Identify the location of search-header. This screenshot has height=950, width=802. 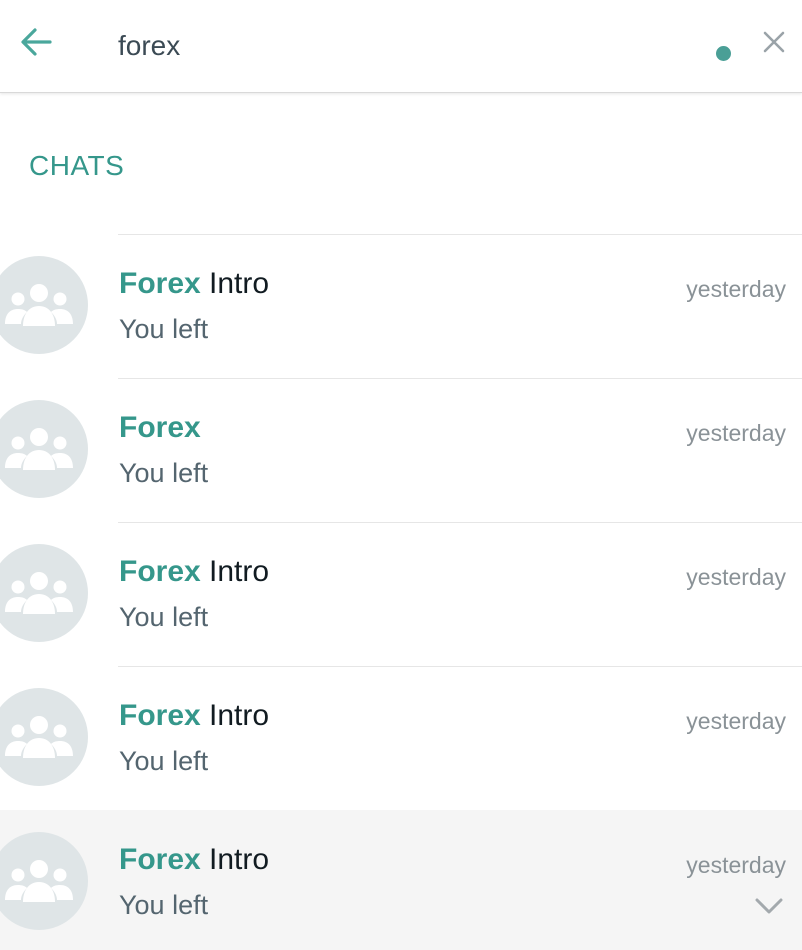
(401, 46).